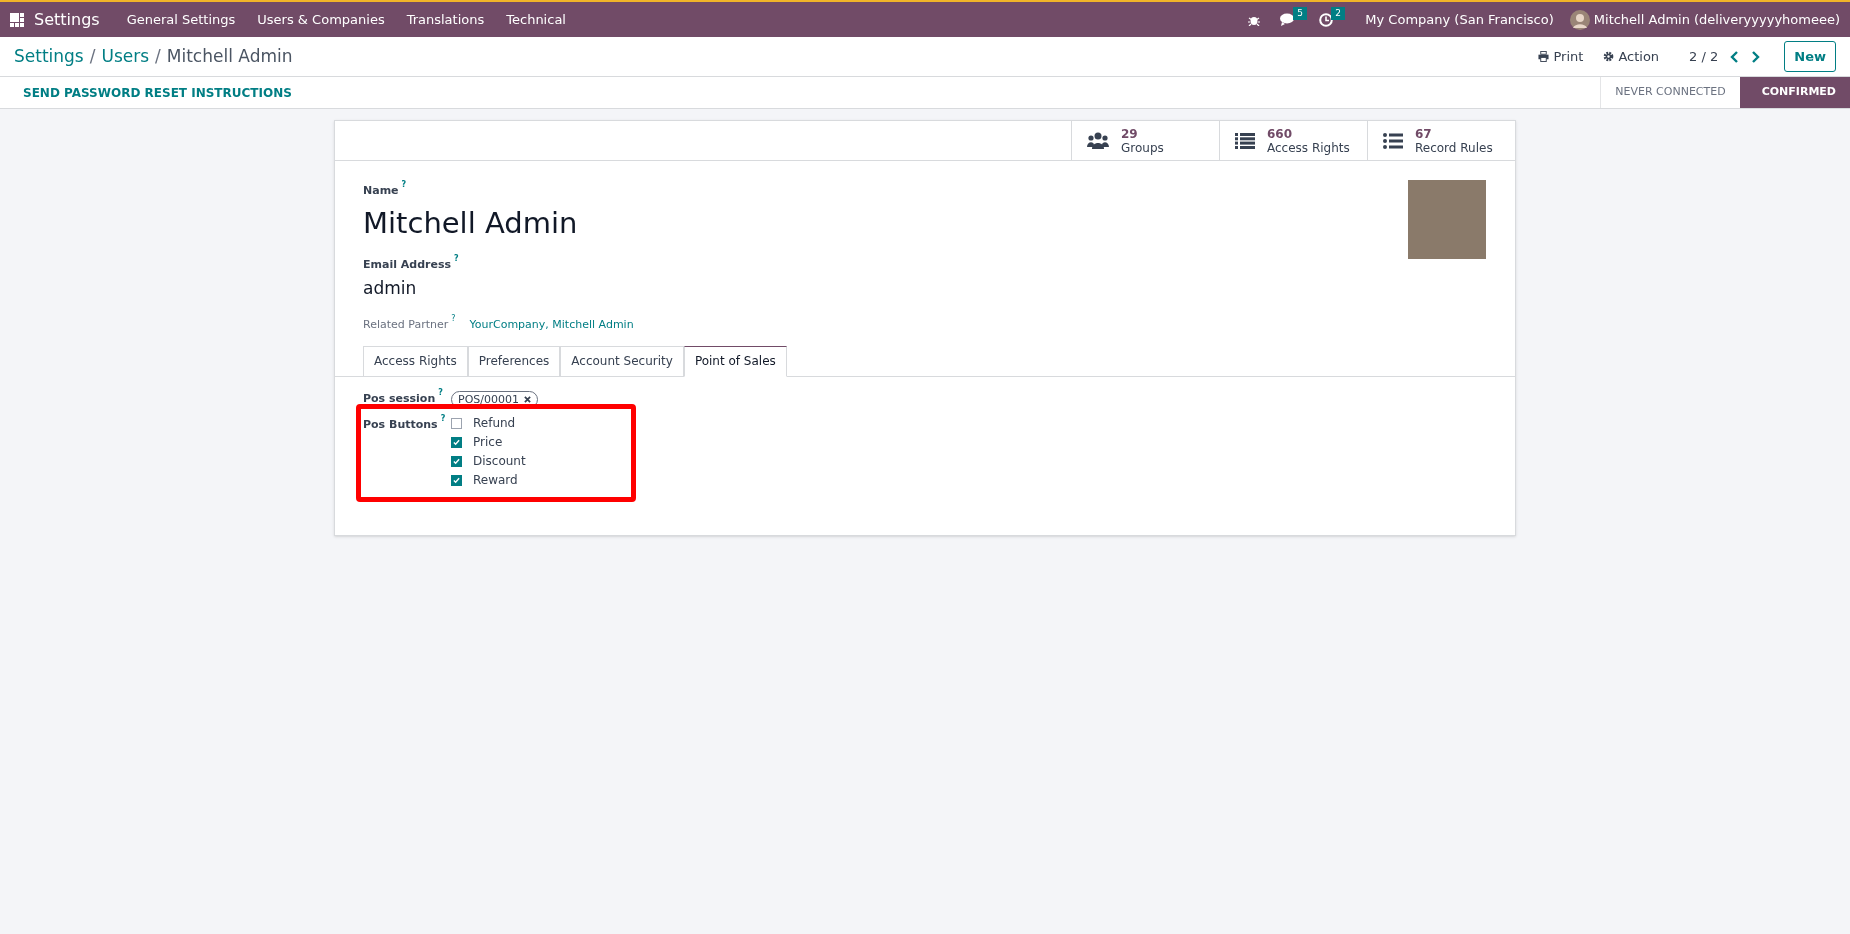 The image size is (1850, 934). I want to click on stat-button: 660 Access Rights, so click(1293, 140).